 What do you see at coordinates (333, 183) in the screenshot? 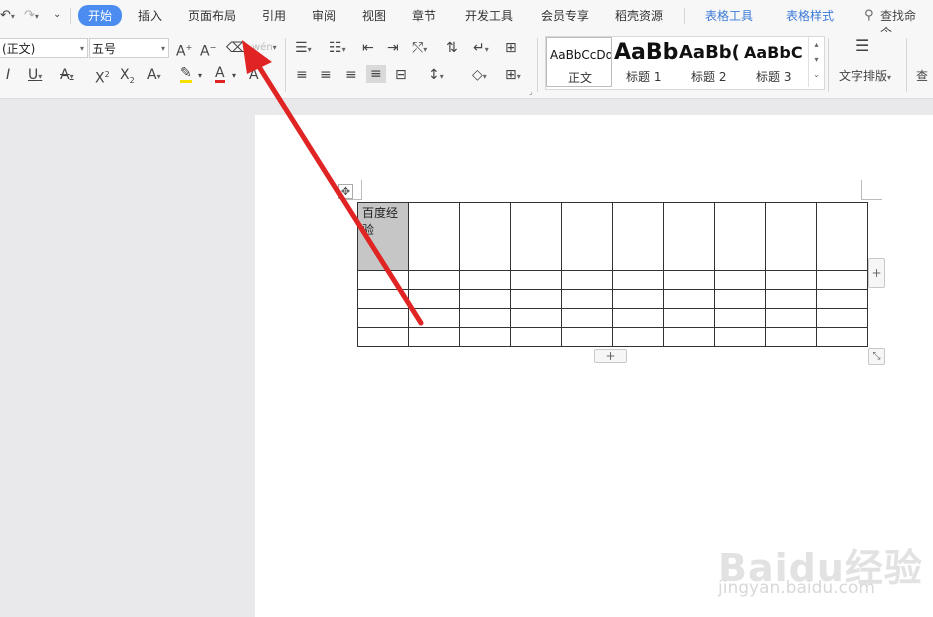
I see `annotation-arrow` at bounding box center [333, 183].